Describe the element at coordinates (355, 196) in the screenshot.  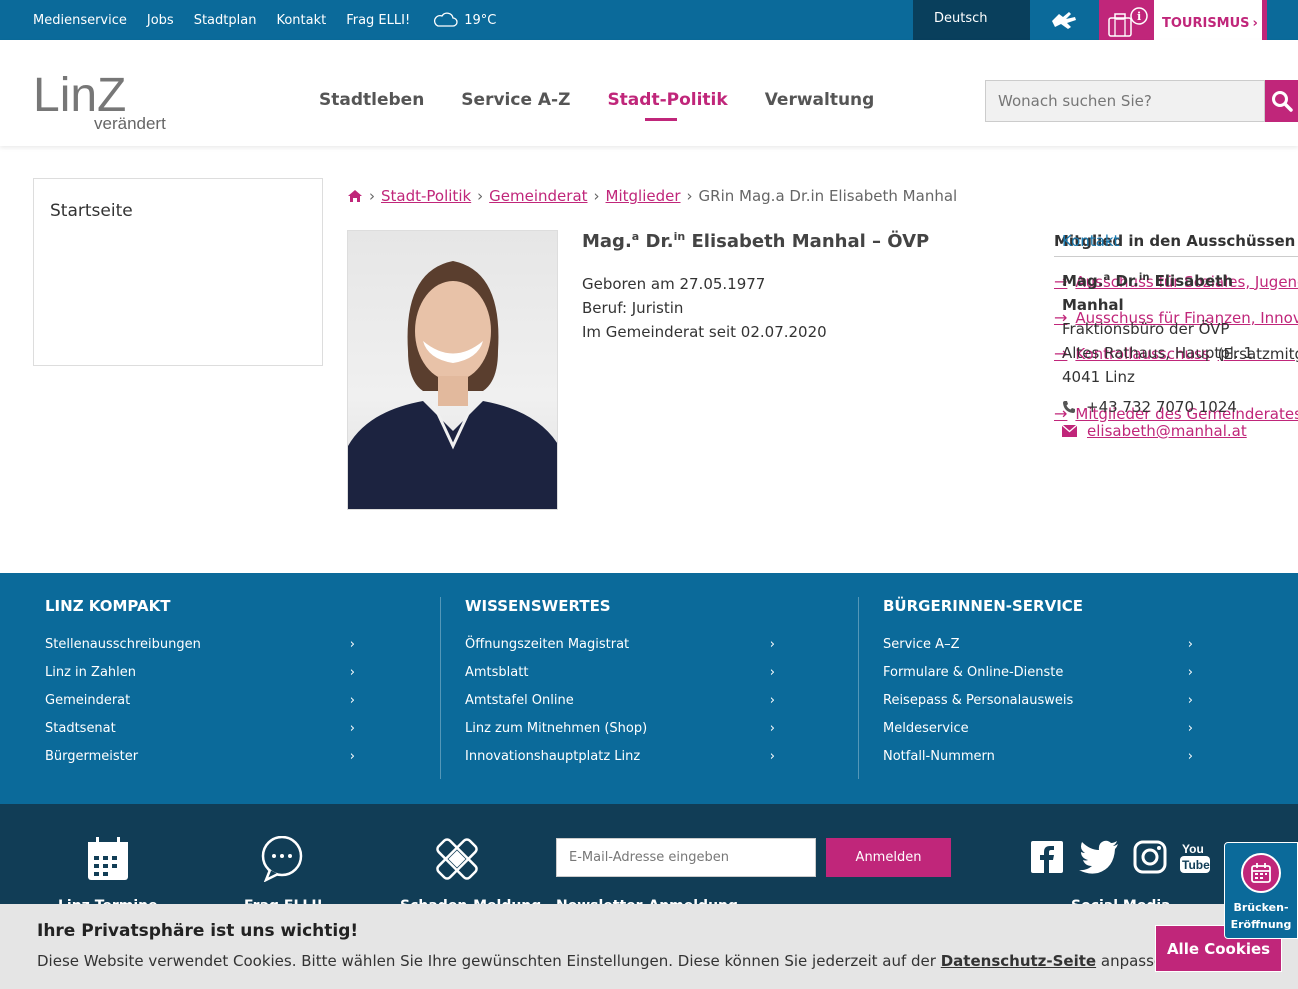
I see `home-icon` at that location.